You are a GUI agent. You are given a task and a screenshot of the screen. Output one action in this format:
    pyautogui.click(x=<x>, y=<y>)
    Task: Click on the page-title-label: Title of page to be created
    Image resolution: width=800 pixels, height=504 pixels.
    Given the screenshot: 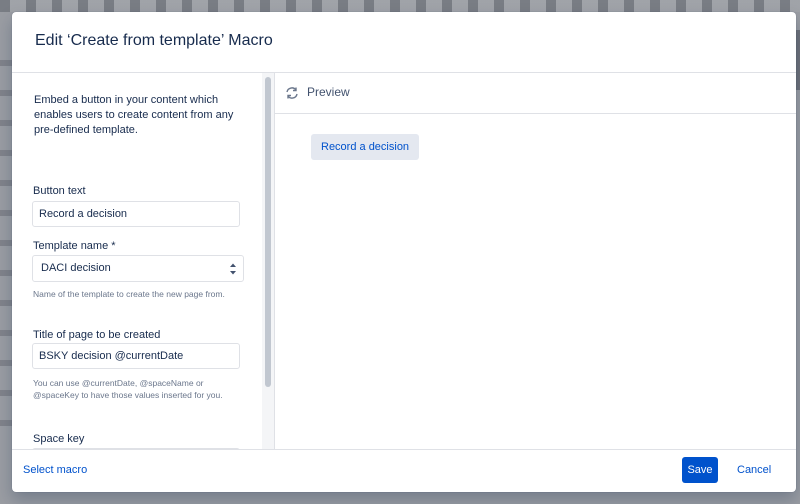 What is the action you would take?
    pyautogui.click(x=97, y=335)
    